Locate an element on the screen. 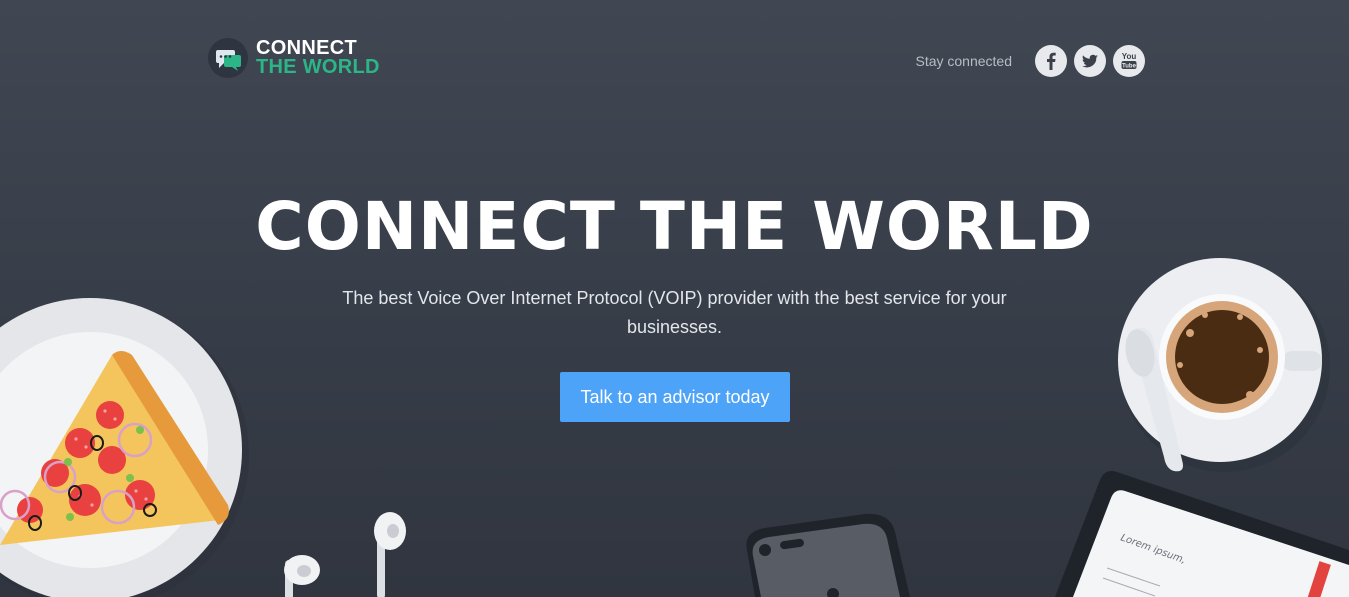 Image resolution: width=1349 pixels, height=597 pixels. svg-text: You is located at coordinates (1129, 56).